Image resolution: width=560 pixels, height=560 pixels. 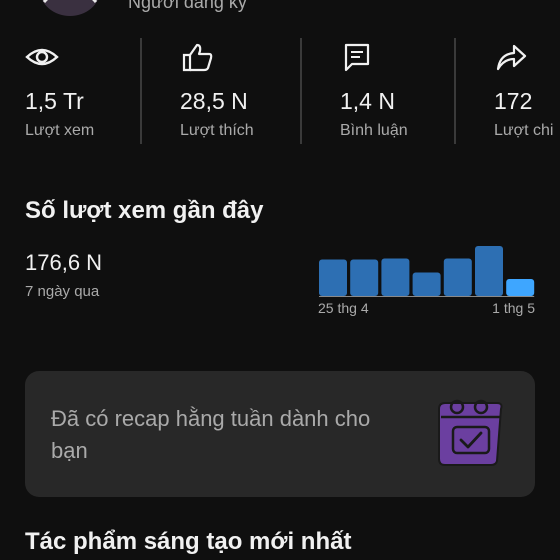 What do you see at coordinates (54, 101) in the screenshot?
I see `stat-value: 1,5 Tr` at bounding box center [54, 101].